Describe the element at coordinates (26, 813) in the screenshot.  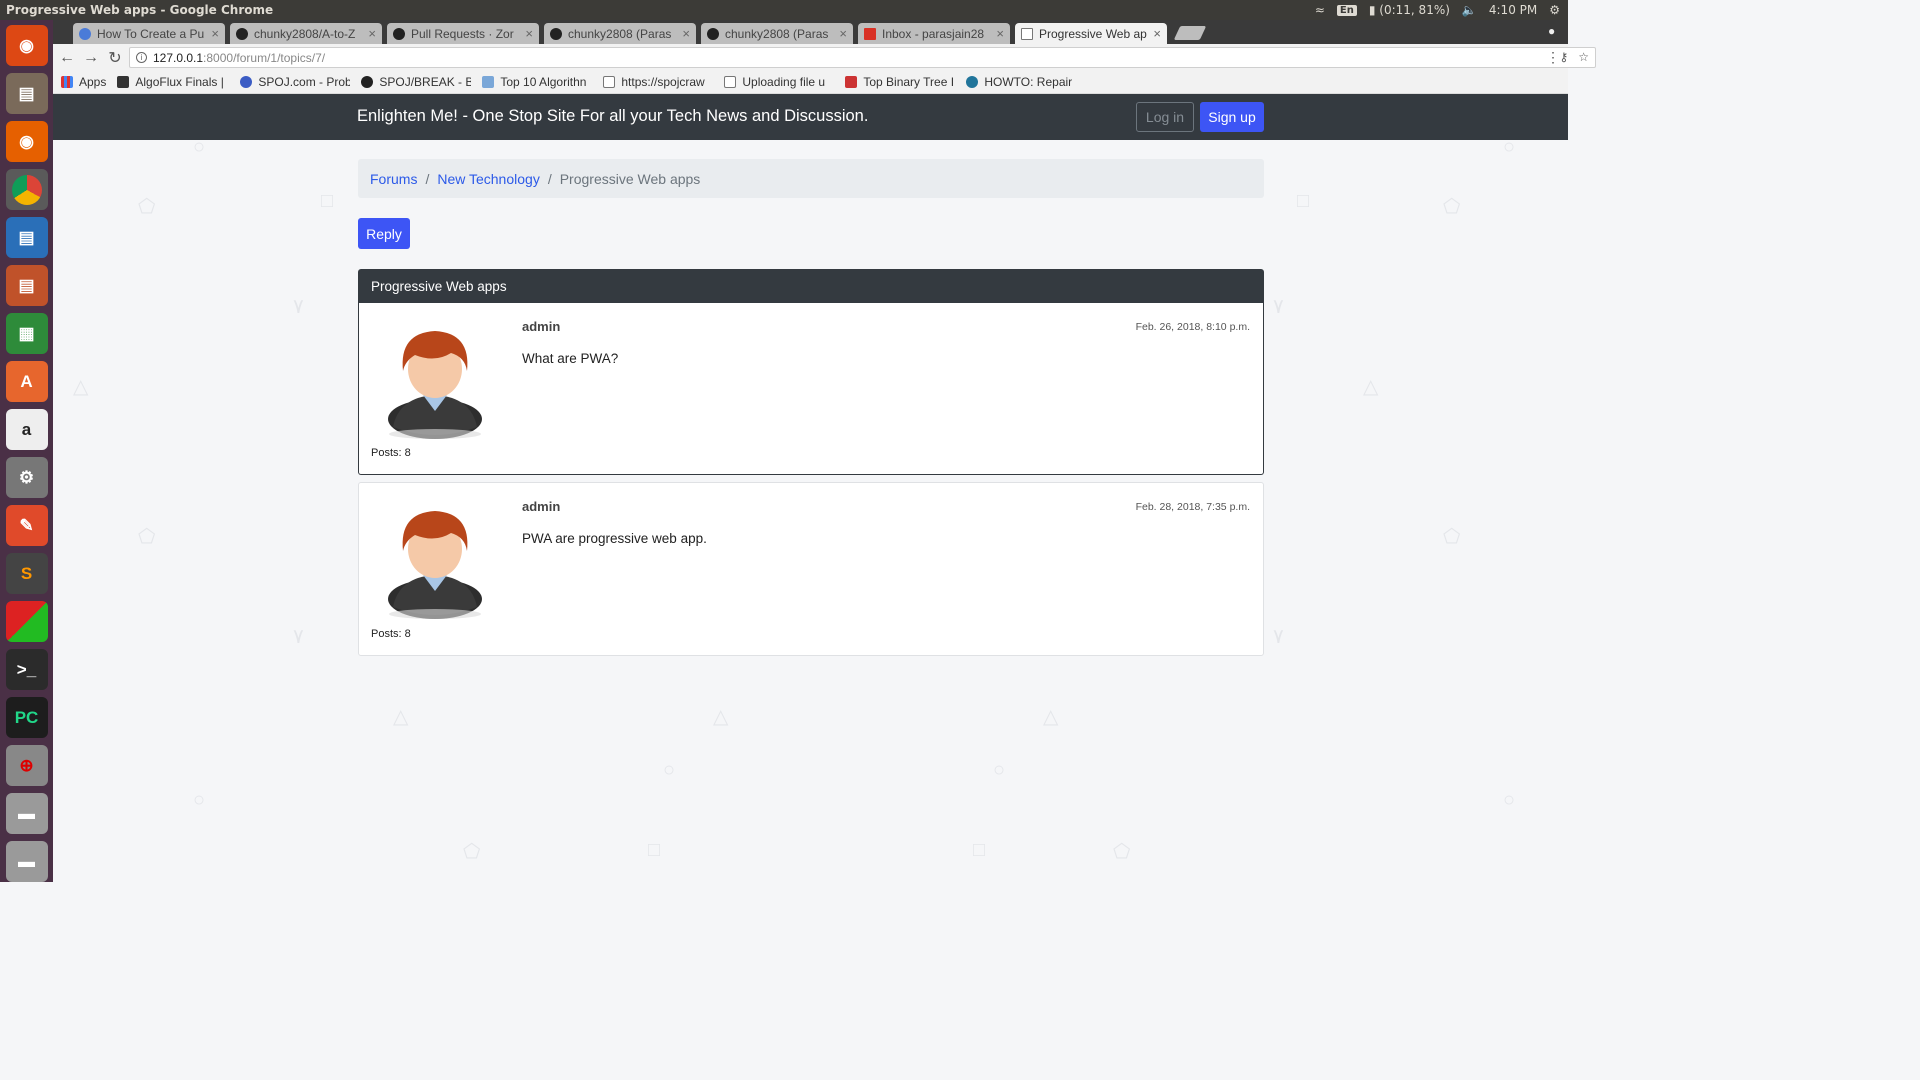
I see `drive-icon: ▬` at that location.